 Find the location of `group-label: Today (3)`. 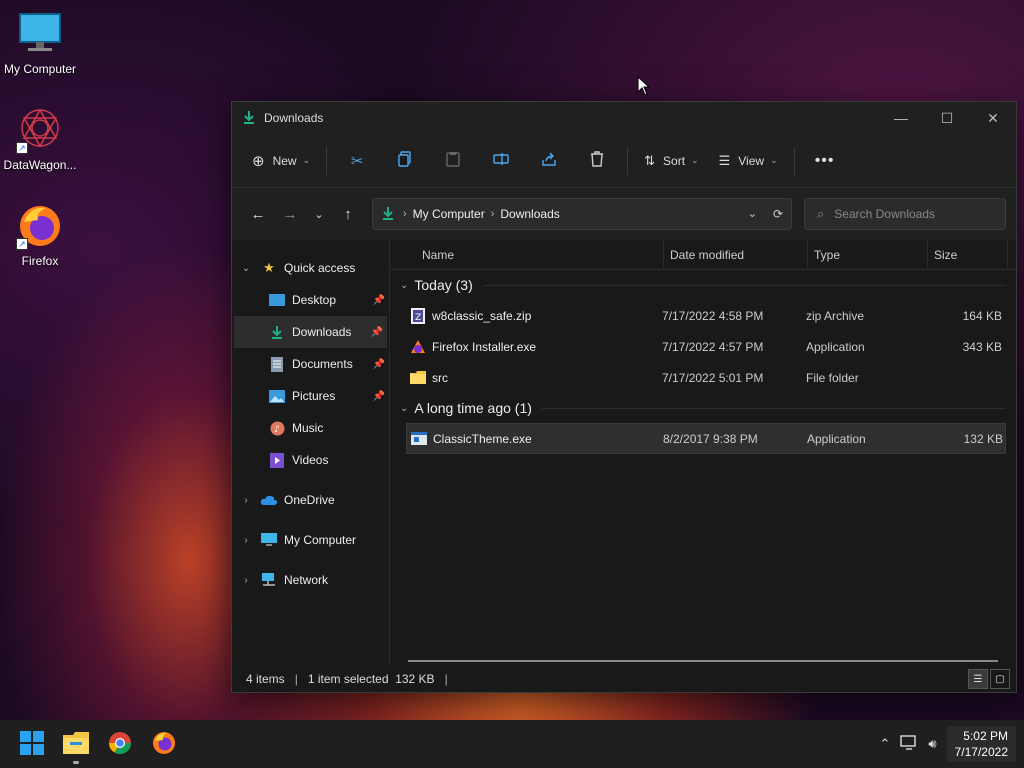

group-label: Today (3) is located at coordinates (443, 285).